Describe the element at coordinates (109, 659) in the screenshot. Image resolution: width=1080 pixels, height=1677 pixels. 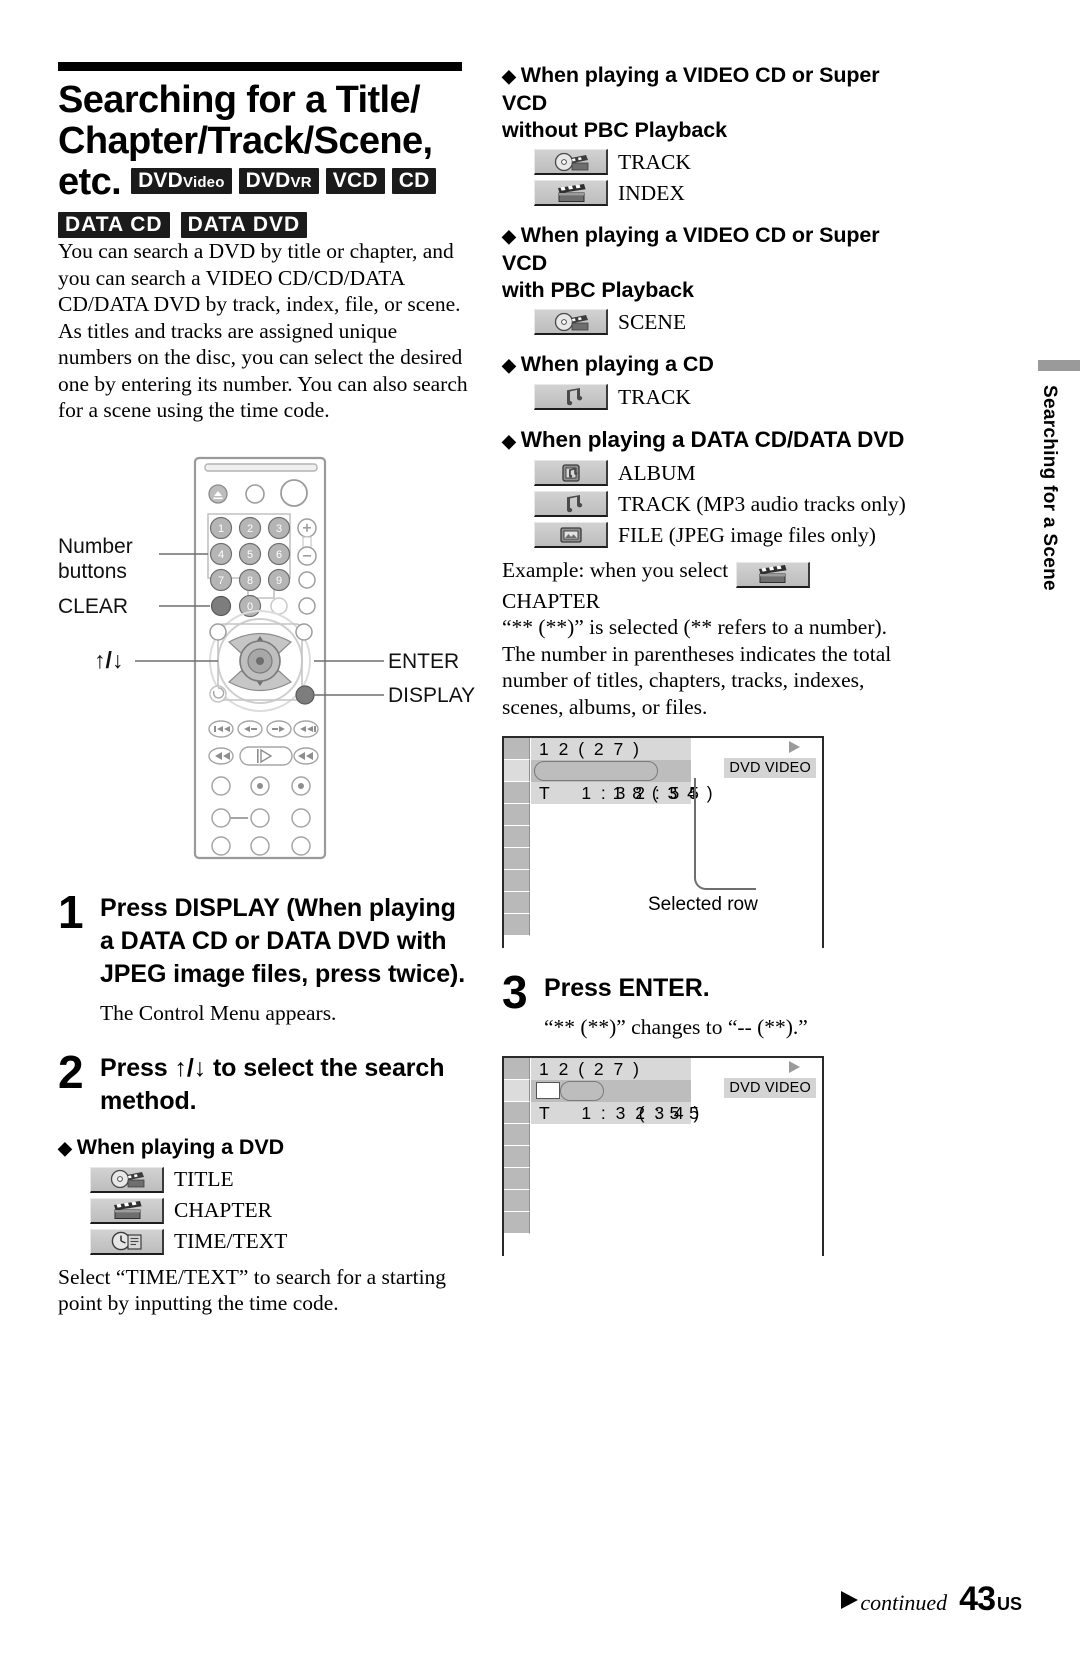
I see `remote-label-up-down: ↑/↓` at that location.